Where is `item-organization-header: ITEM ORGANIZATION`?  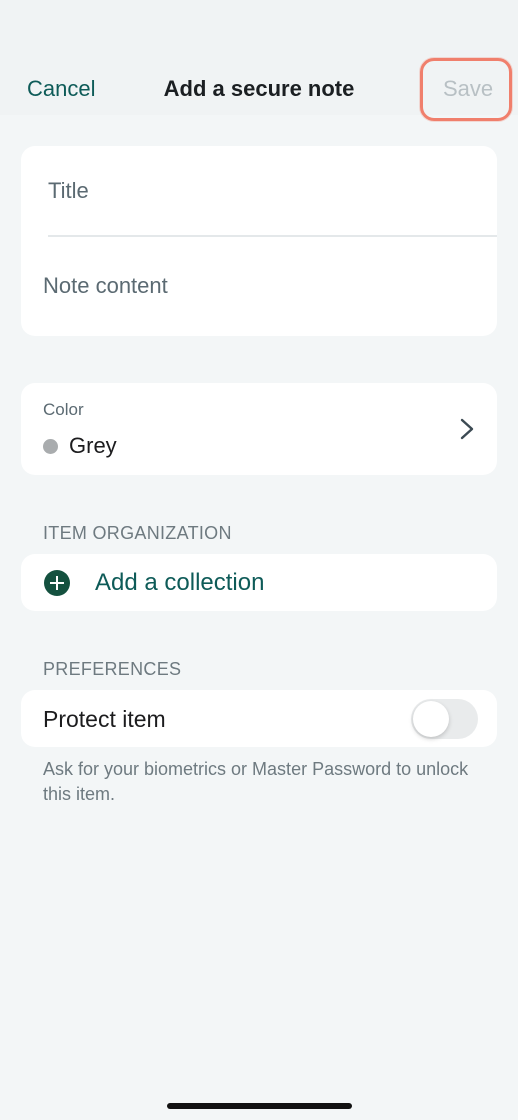
item-organization-header: ITEM ORGANIZATION is located at coordinates (137, 533).